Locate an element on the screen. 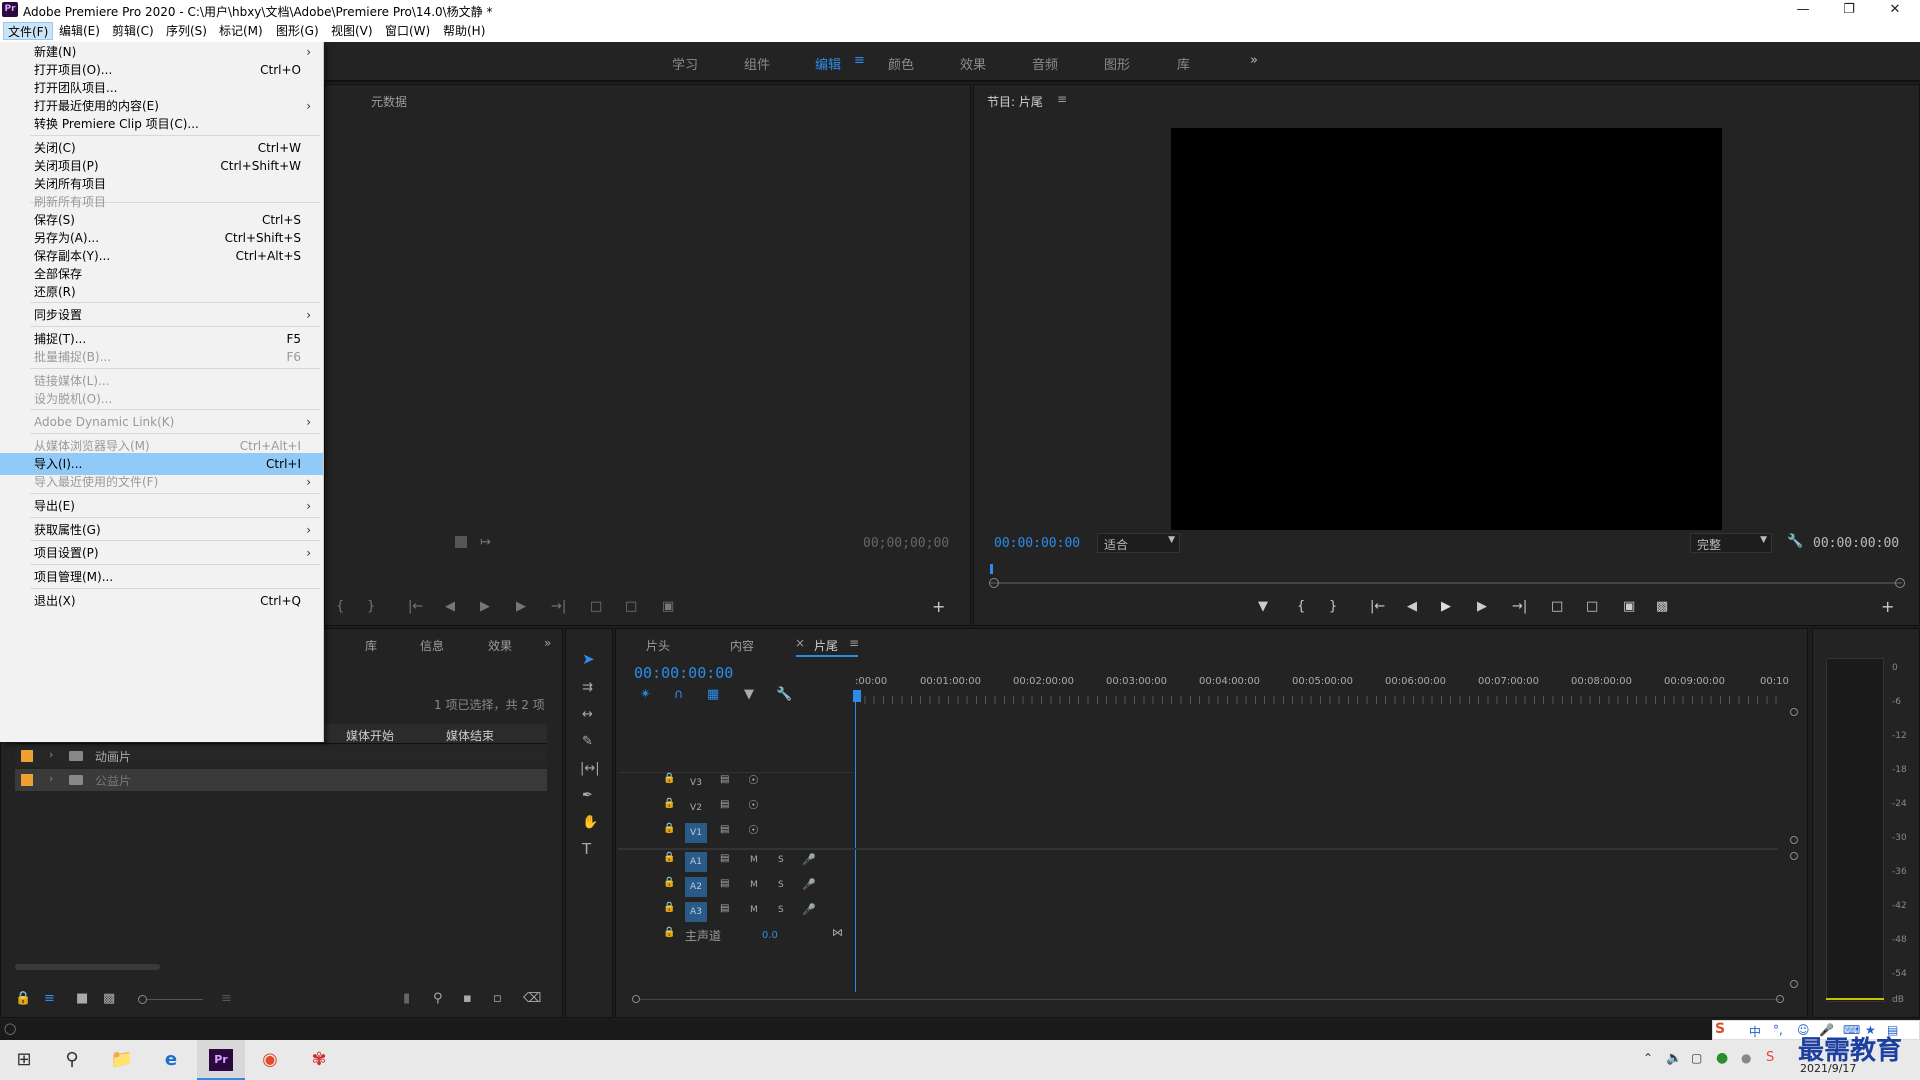 The width and height of the screenshot is (1920, 1080). go-to-out-icon: →| is located at coordinates (1519, 606).